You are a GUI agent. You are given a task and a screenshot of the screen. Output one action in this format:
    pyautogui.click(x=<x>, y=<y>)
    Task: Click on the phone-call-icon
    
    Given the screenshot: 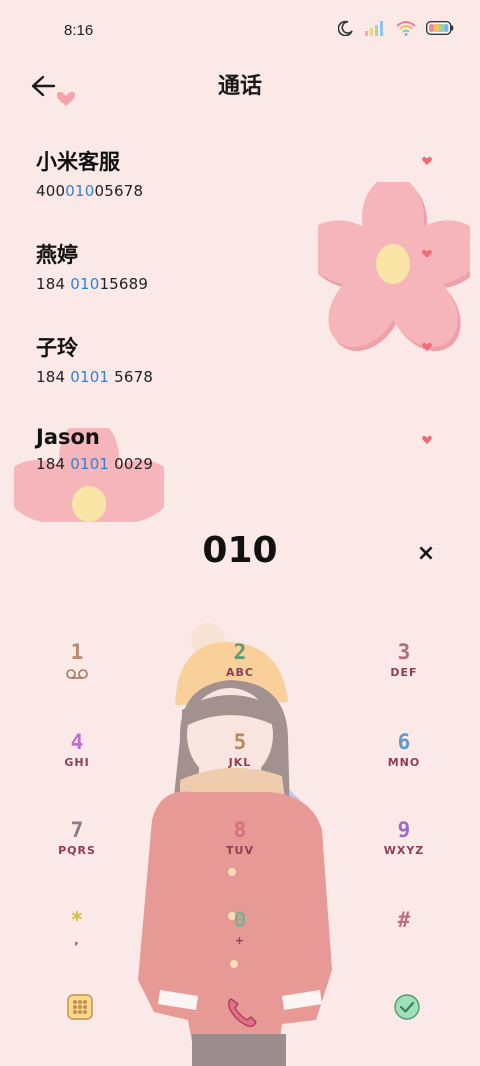 What is the action you would take?
    pyautogui.click(x=242, y=1012)
    